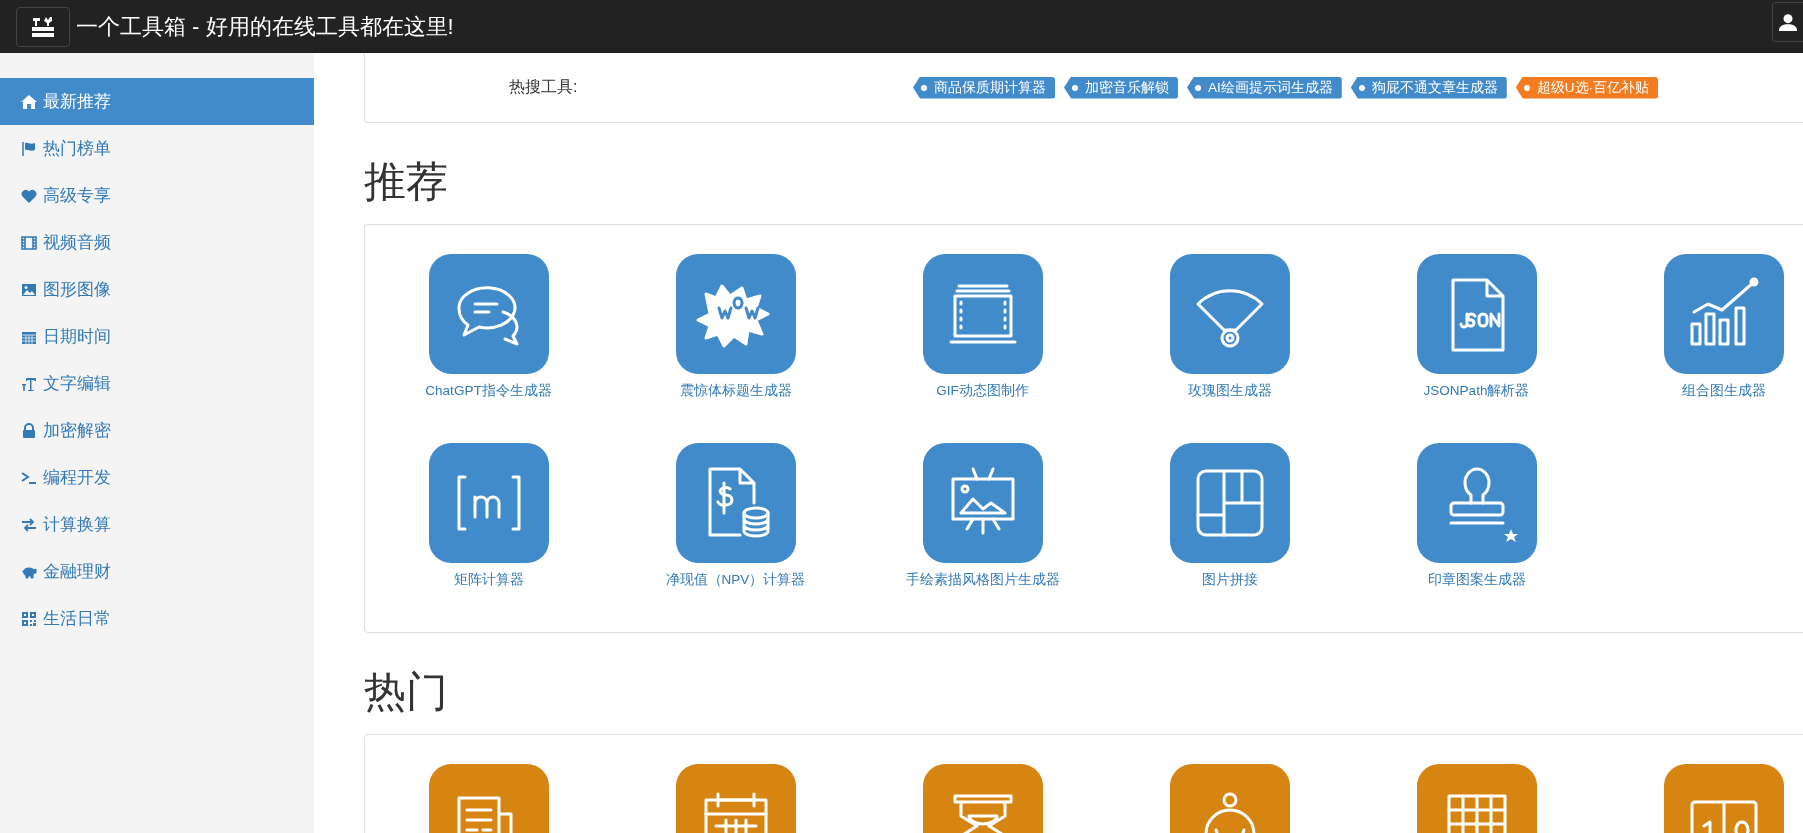 Image resolution: width=1803 pixels, height=833 pixels. Describe the element at coordinates (1121, 87) in the screenshot. I see `hot-search-tag: 加密音乐解锁` at that location.